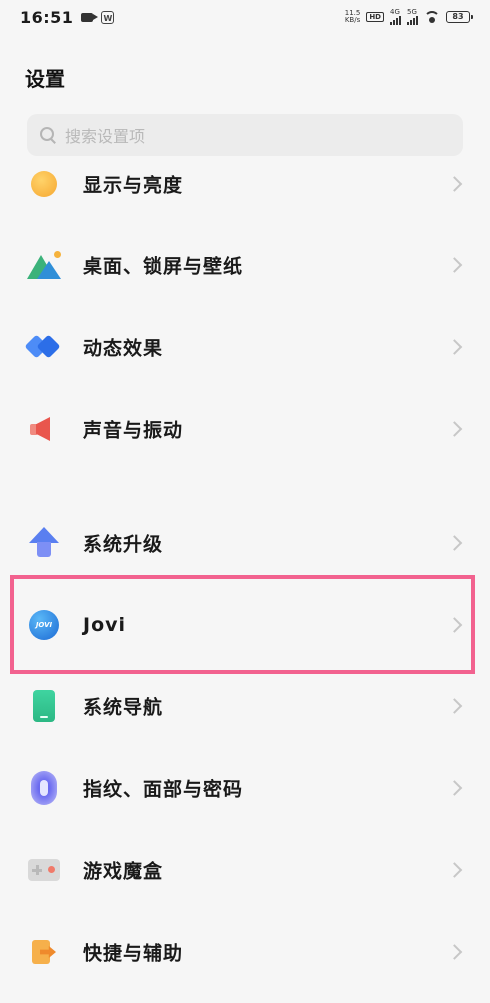 This screenshot has width=490, height=1003. Describe the element at coordinates (412, 11) in the screenshot. I see `signal-5g-label: 5G` at that location.